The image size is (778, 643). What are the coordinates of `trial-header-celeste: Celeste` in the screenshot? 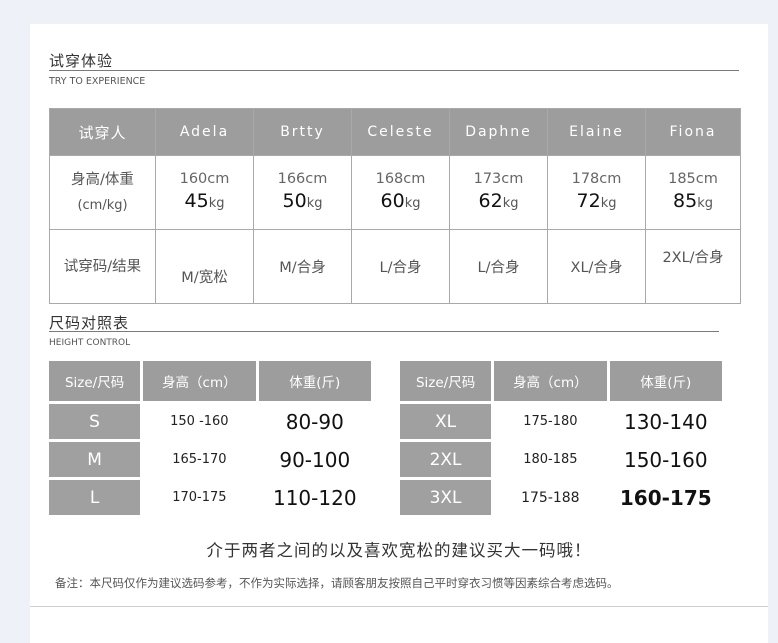 It's located at (400, 132).